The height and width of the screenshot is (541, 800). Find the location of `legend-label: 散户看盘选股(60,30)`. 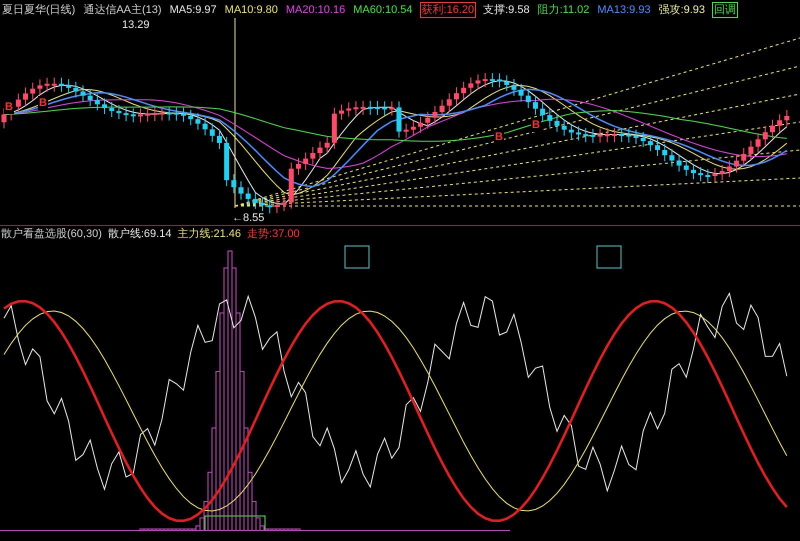

legend-label: 散户看盘选股(60,30) is located at coordinates (51, 234).